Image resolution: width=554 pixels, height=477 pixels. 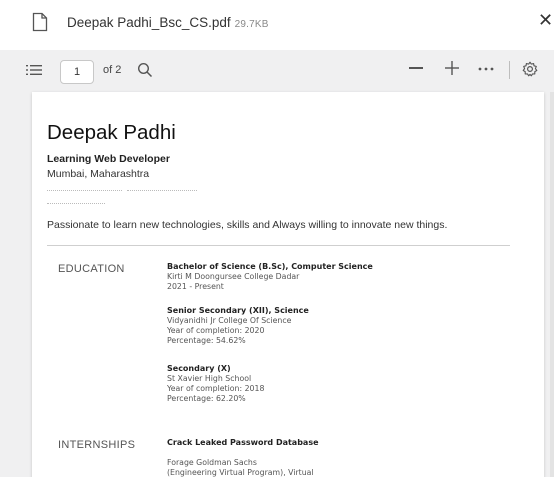 I want to click on resume-location: Mumbai, Maharashtra, so click(x=98, y=174).